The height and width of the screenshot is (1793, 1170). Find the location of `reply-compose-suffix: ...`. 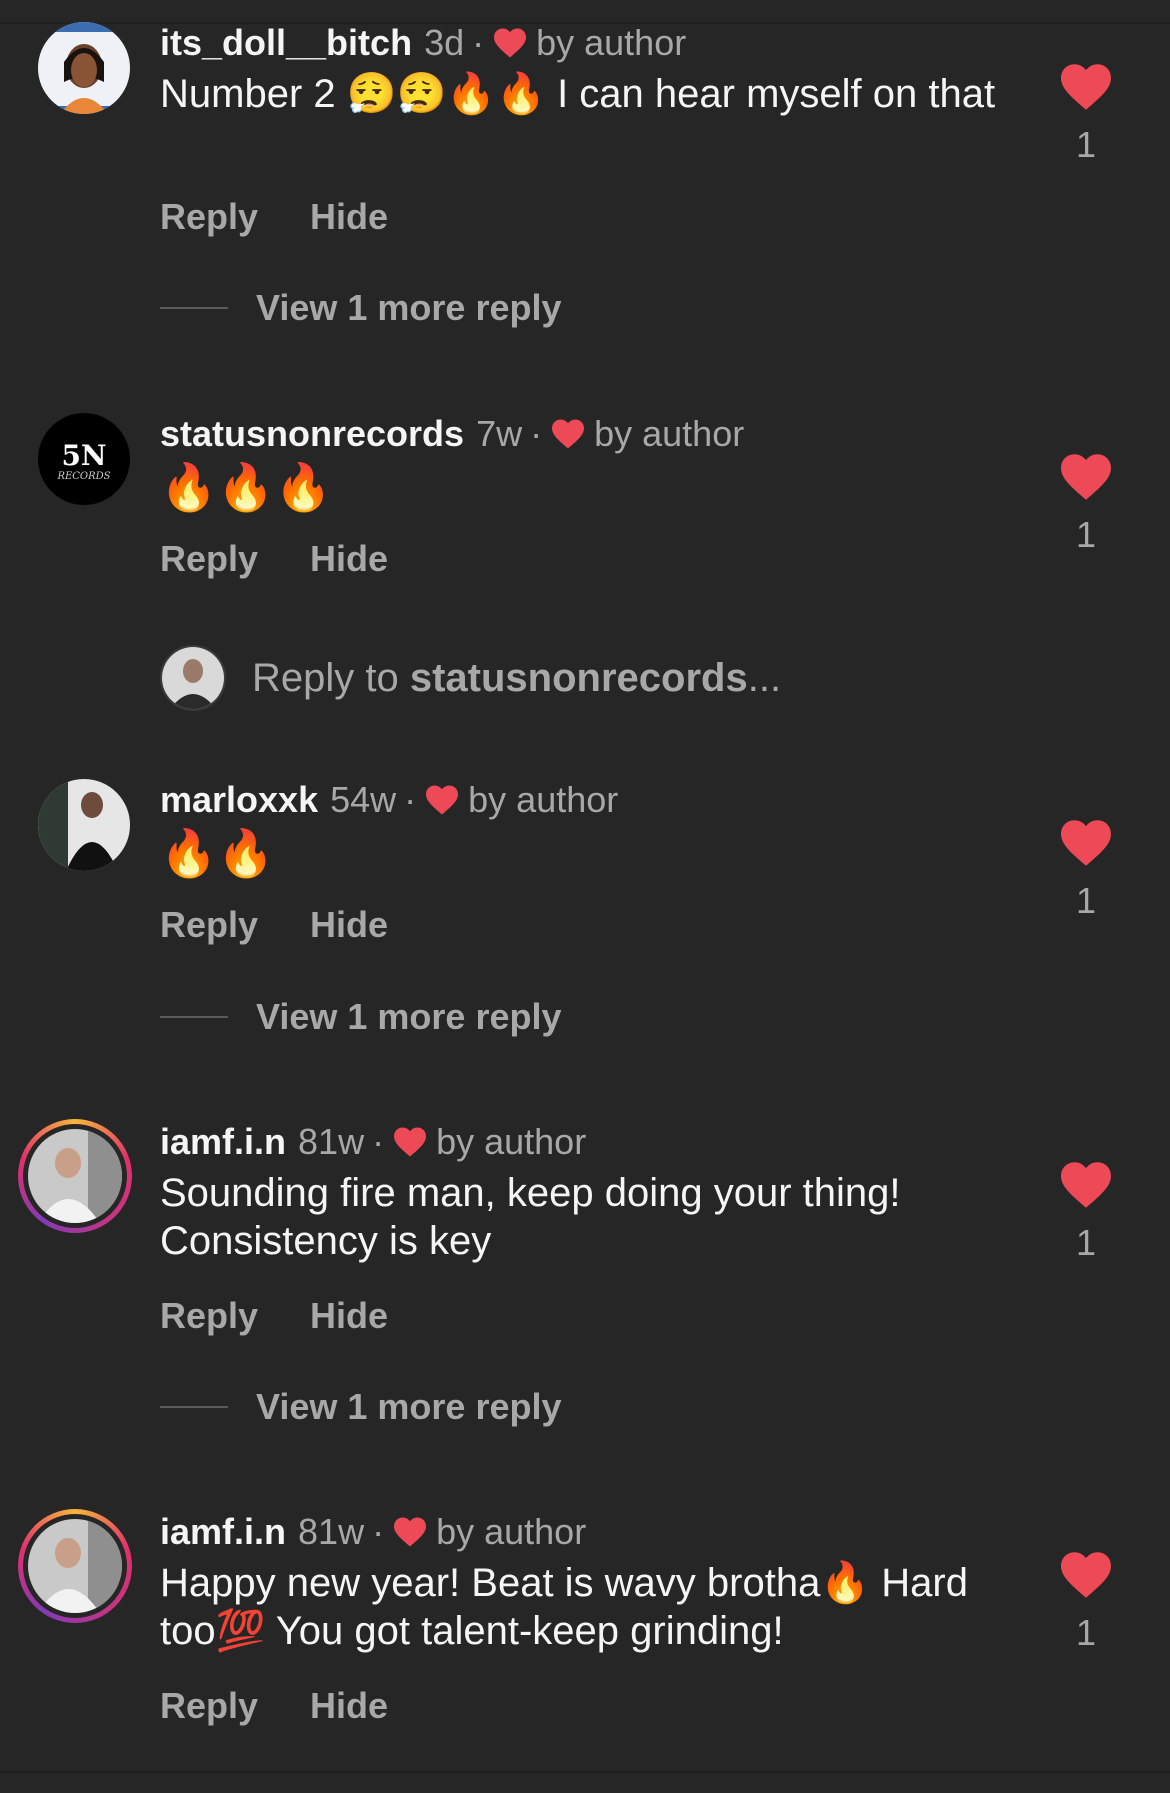

reply-compose-suffix: ... is located at coordinates (764, 677).